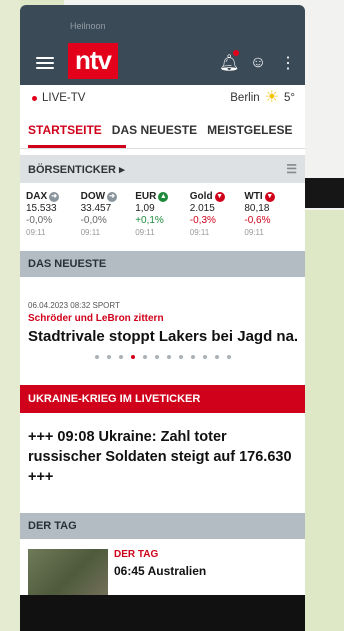 The image size is (344, 631). I want to click on ticker-value: 2.015, so click(202, 208).